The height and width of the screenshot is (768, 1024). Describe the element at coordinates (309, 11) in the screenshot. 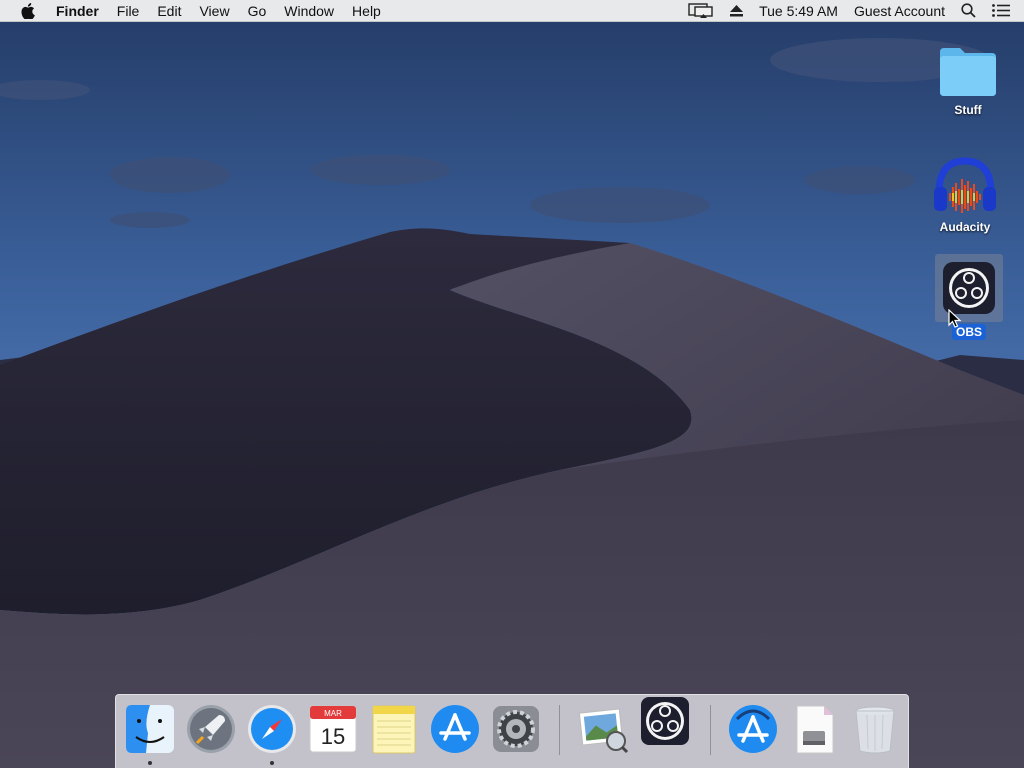

I see `menu-window: Window` at that location.